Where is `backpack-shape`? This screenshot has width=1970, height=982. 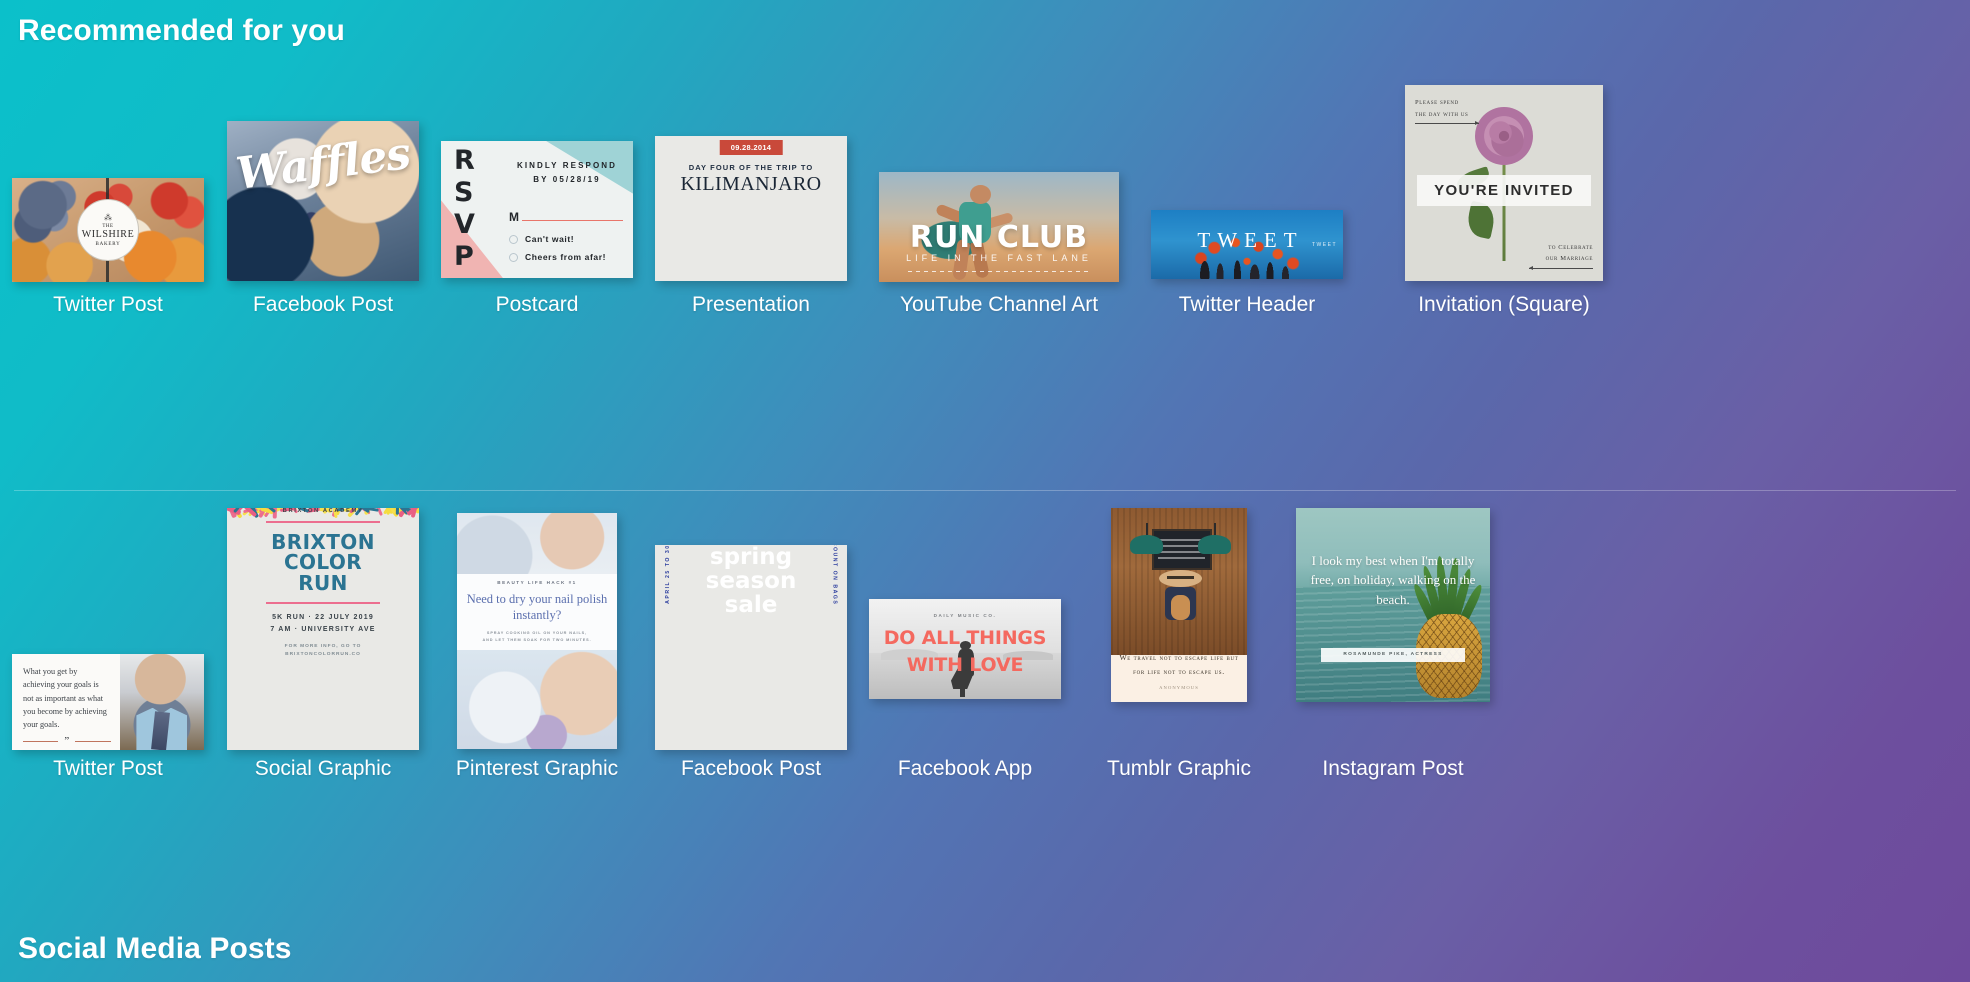
backpack-shape is located at coordinates (1180, 607).